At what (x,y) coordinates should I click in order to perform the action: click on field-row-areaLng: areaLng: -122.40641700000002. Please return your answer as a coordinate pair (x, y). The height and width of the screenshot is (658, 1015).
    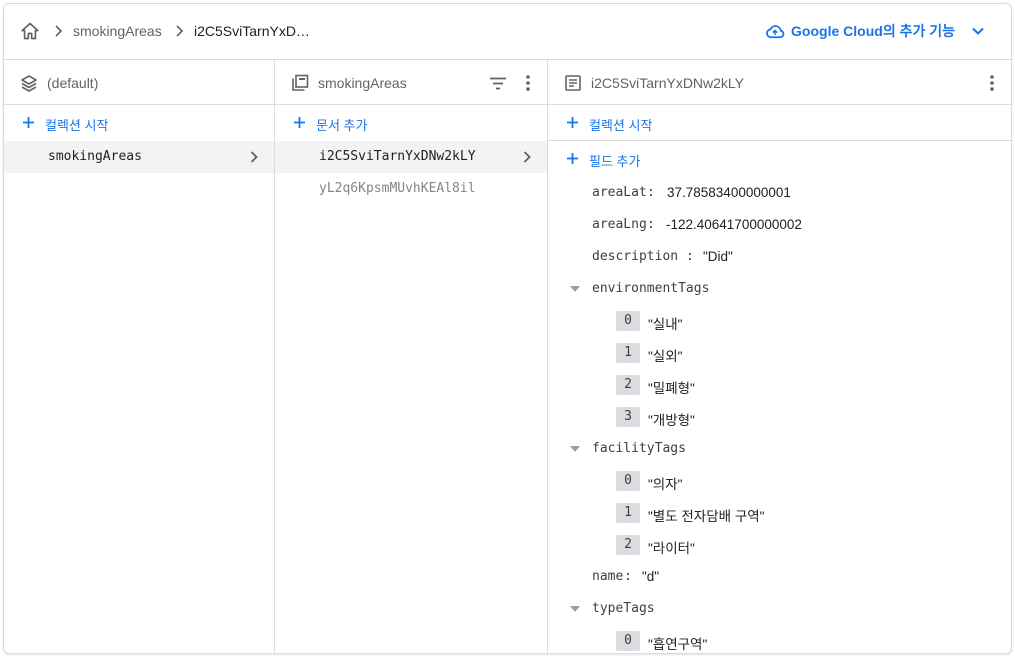
    Looking at the image, I should click on (779, 225).